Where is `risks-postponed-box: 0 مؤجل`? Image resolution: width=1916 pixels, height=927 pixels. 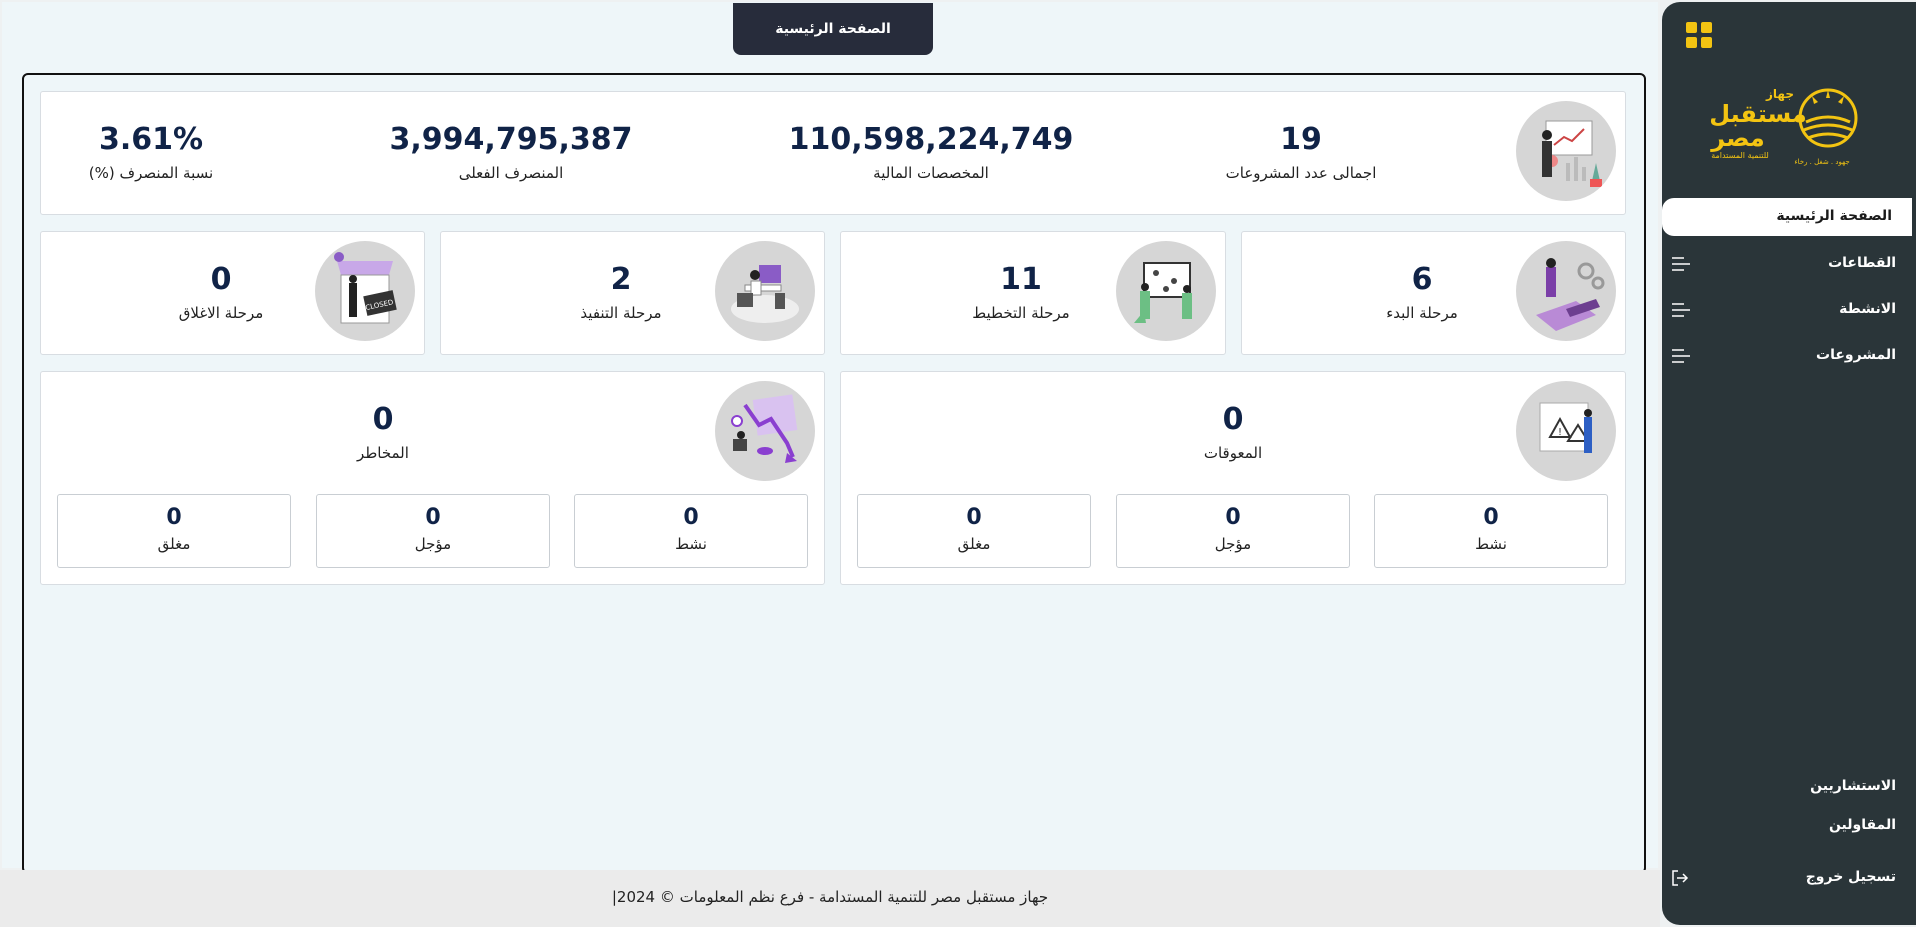
risks-postponed-box: 0 مؤجل is located at coordinates (433, 531).